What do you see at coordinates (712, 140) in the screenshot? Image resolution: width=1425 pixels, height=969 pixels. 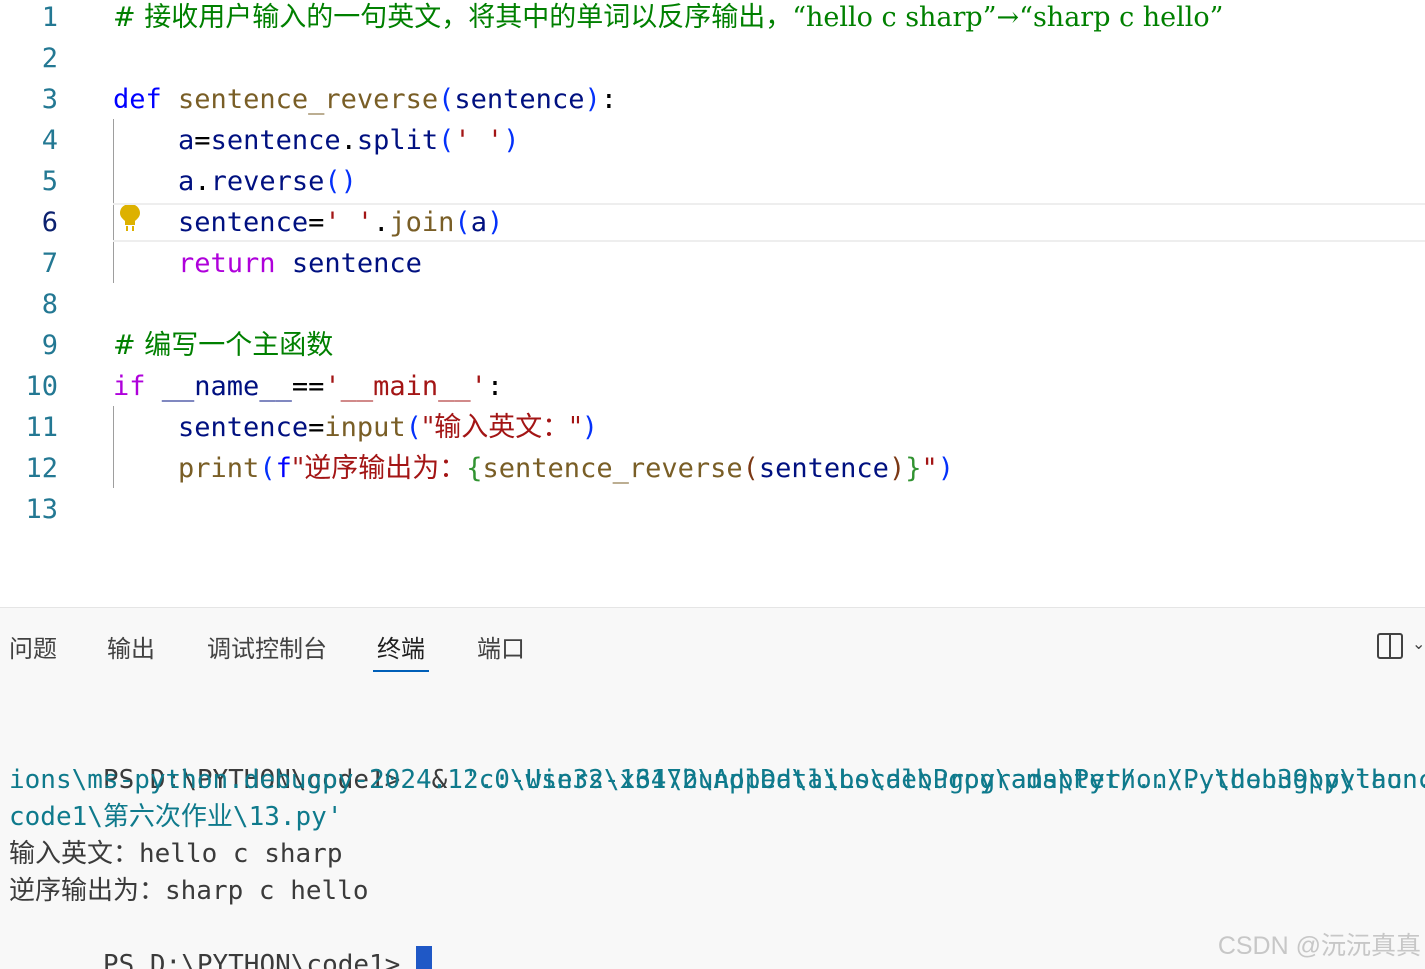 I see `code-line: 4 a=sentence.split(' ')` at bounding box center [712, 140].